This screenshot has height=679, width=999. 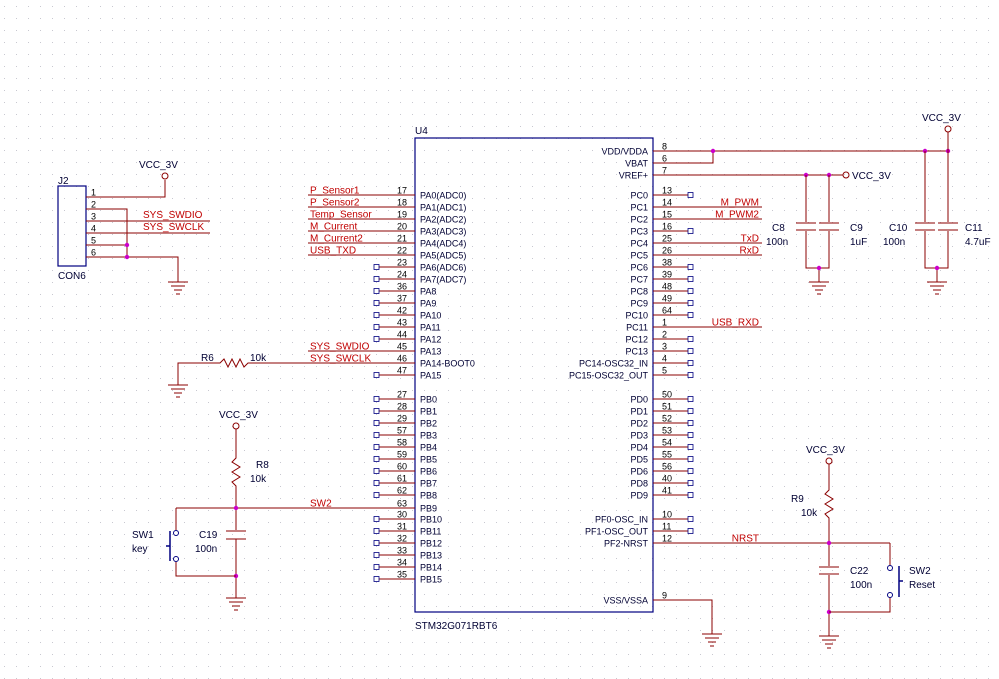 I want to click on pin-name: PD0, so click(x=639, y=400).